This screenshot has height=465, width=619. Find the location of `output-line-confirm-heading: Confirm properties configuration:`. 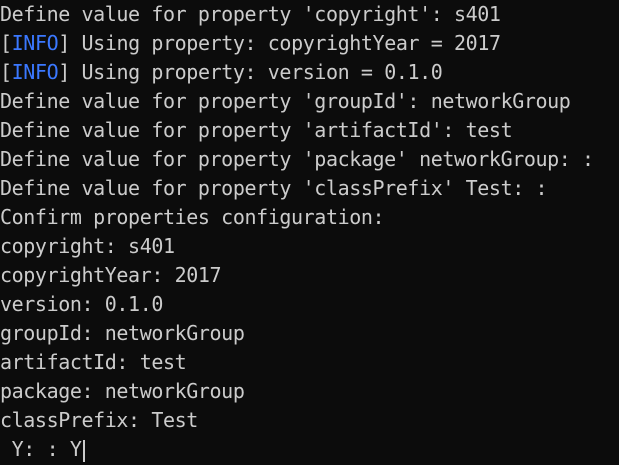

output-line-confirm-heading: Confirm properties configuration: is located at coordinates (192, 217).